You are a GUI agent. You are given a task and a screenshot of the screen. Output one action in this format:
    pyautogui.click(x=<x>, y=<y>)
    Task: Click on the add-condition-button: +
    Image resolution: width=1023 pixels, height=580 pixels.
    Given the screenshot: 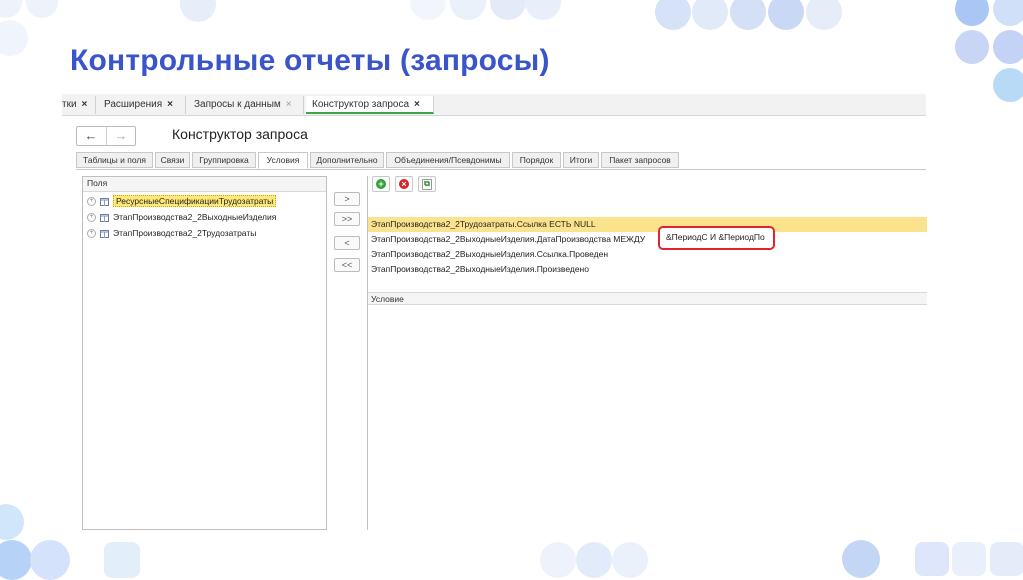 What is the action you would take?
    pyautogui.click(x=381, y=184)
    